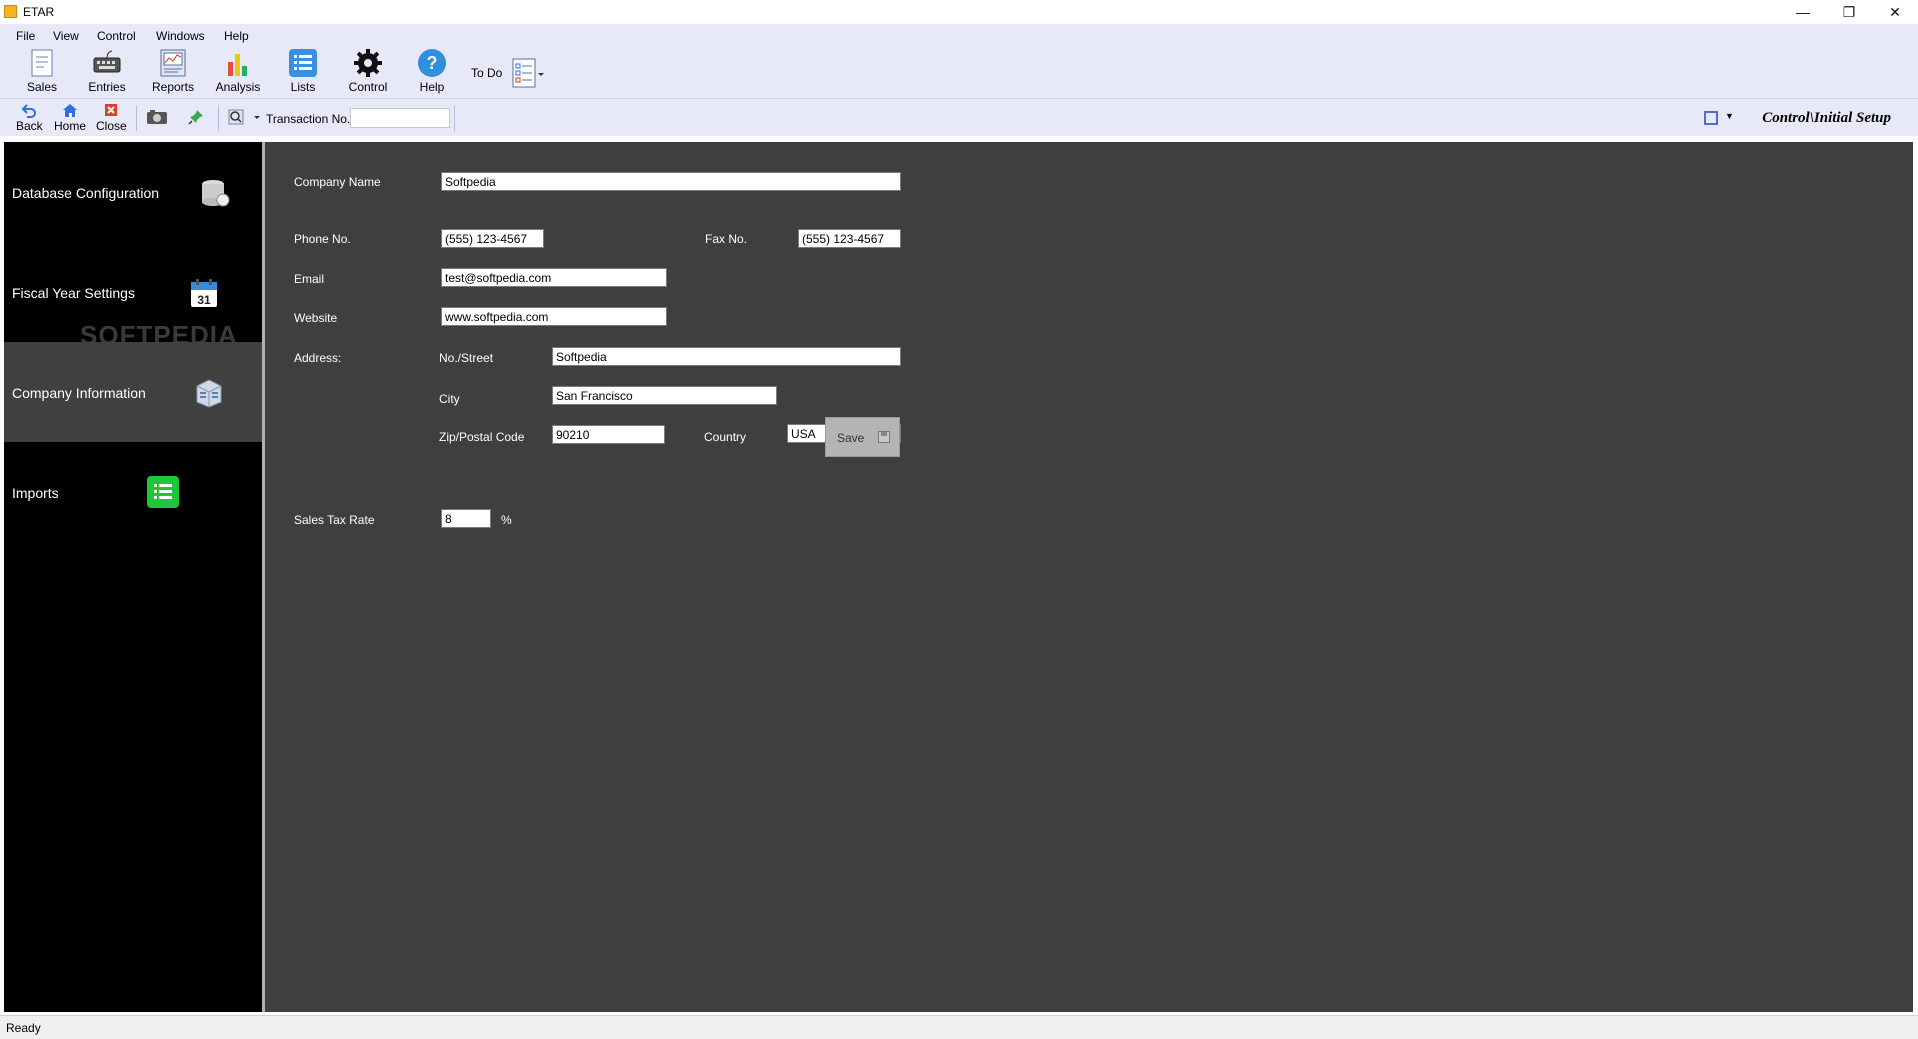 The width and height of the screenshot is (1918, 1039). I want to click on search-icon, so click(244, 117).